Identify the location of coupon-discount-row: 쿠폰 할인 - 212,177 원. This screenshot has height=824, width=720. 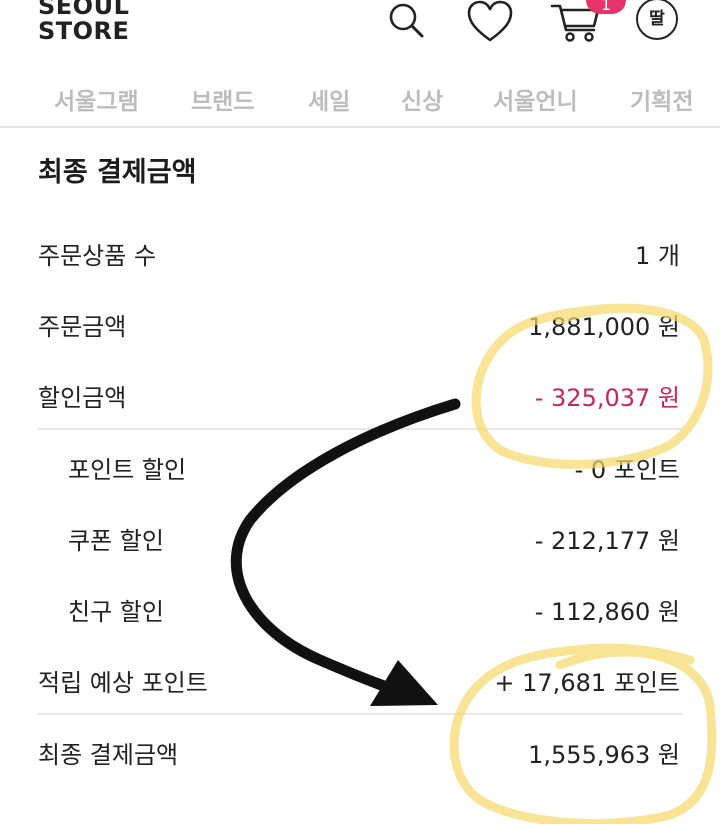
(360, 541).